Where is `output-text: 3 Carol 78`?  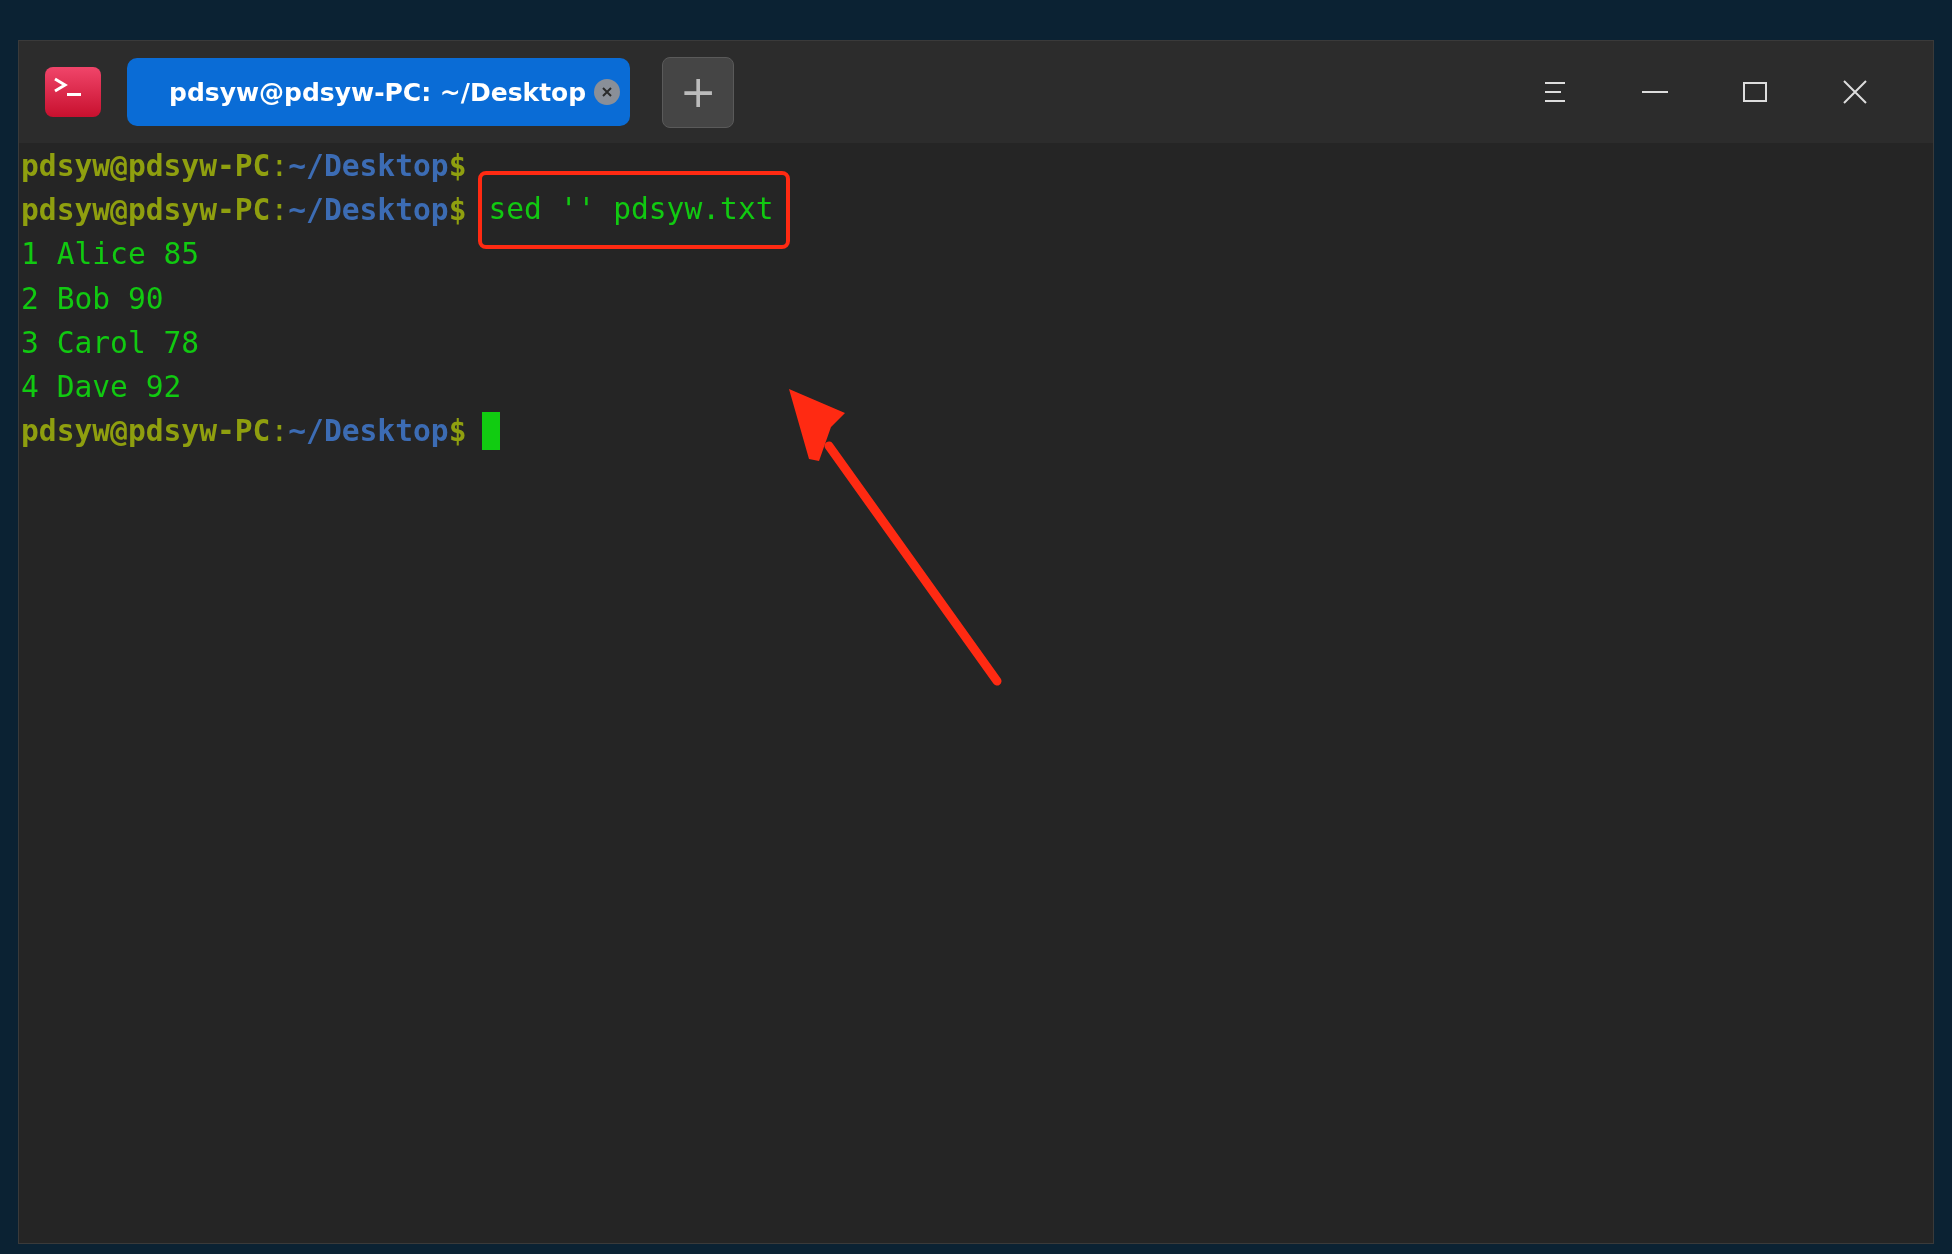
output-text: 3 Carol 78 is located at coordinates (110, 343).